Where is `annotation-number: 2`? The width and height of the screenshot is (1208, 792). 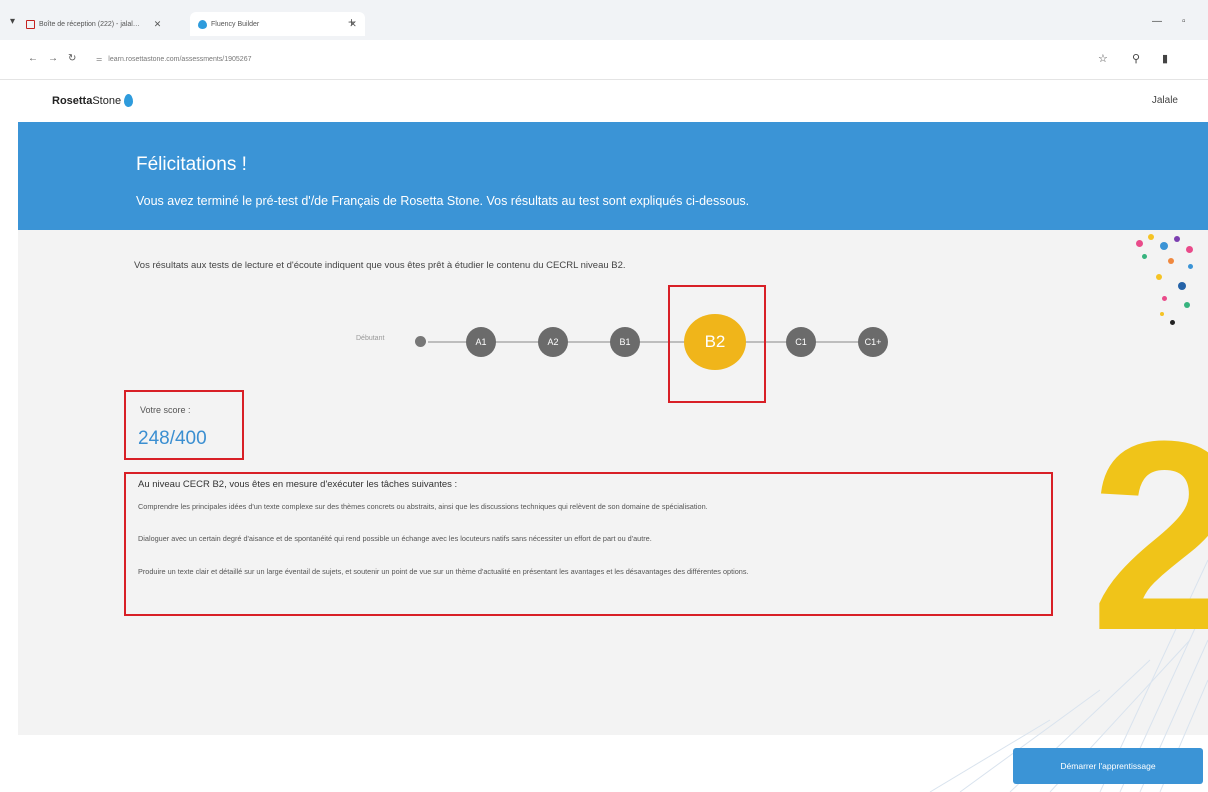 annotation-number: 2 is located at coordinates (1149, 536).